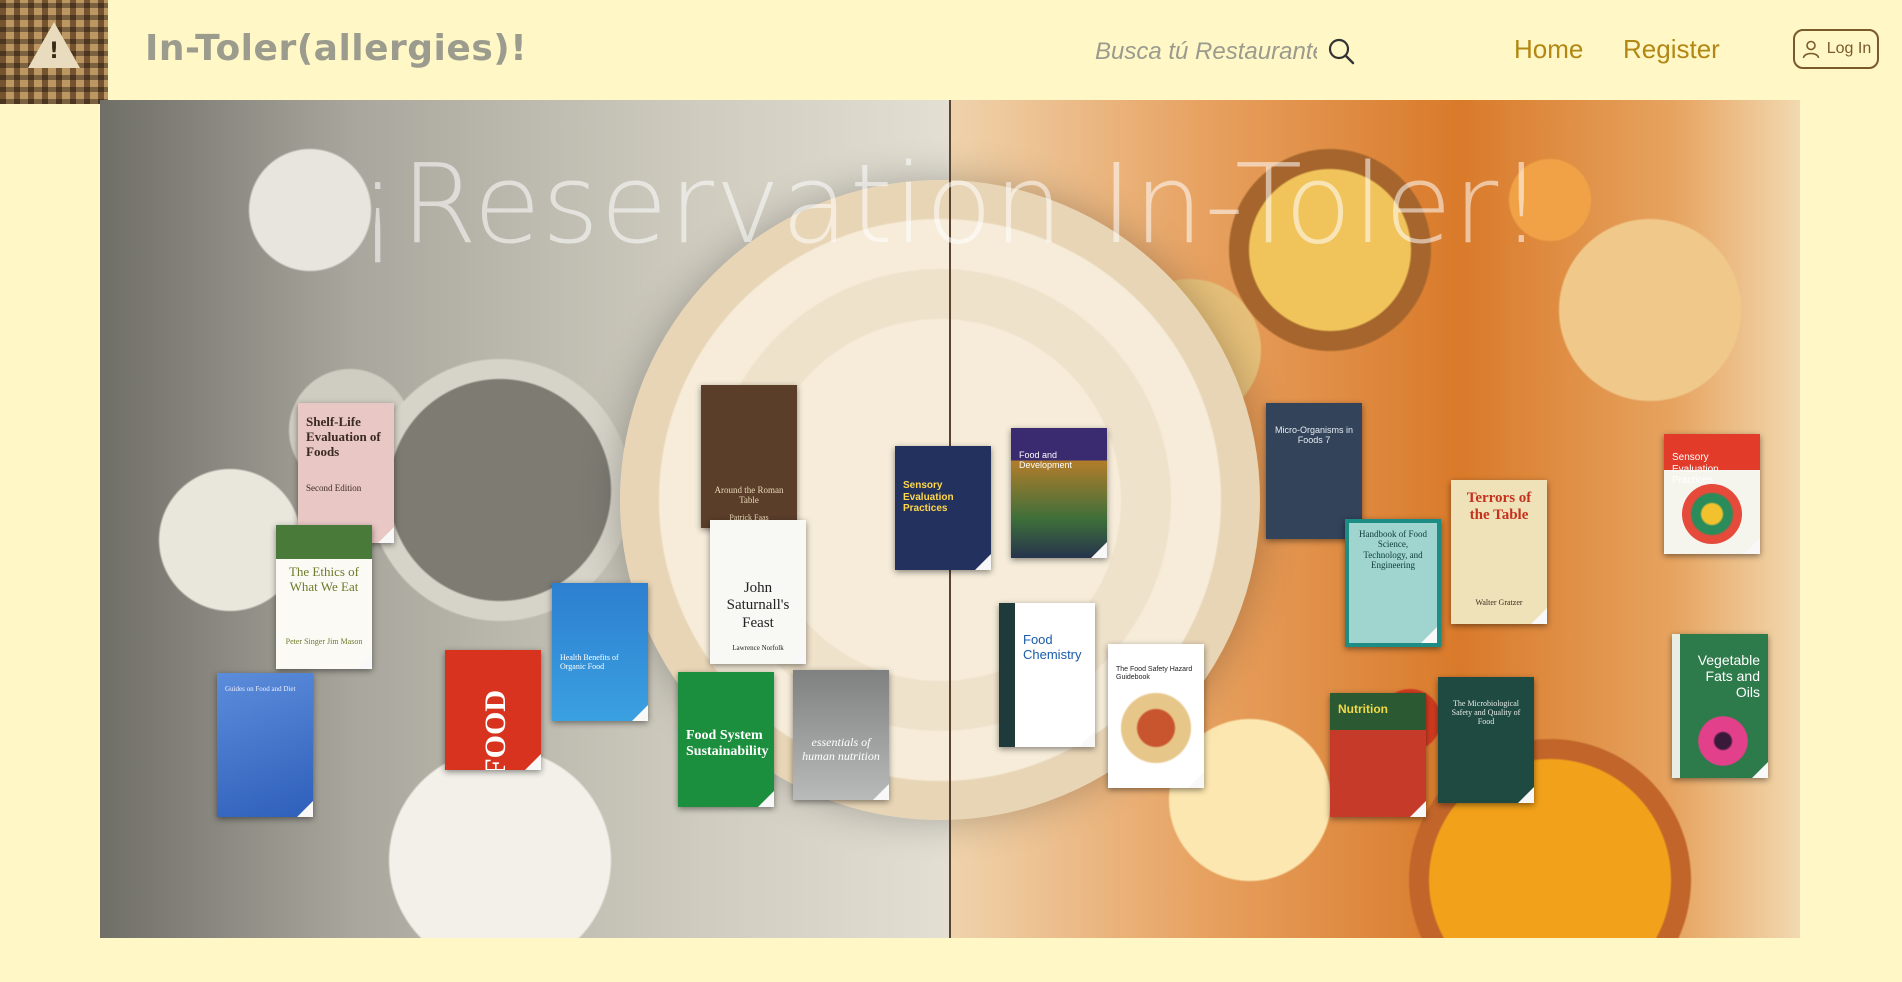 The height and width of the screenshot is (982, 1902). What do you see at coordinates (1047, 675) in the screenshot?
I see `book-cover: Food Chemistry` at bounding box center [1047, 675].